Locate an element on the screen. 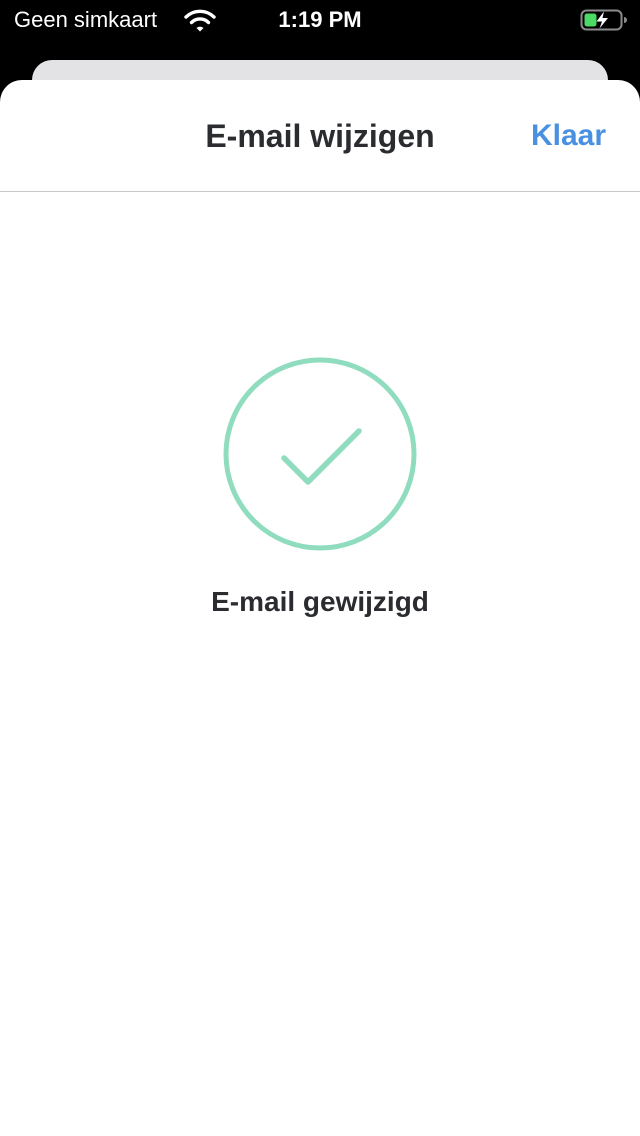  status-time: 1:19 PM is located at coordinates (320, 19).